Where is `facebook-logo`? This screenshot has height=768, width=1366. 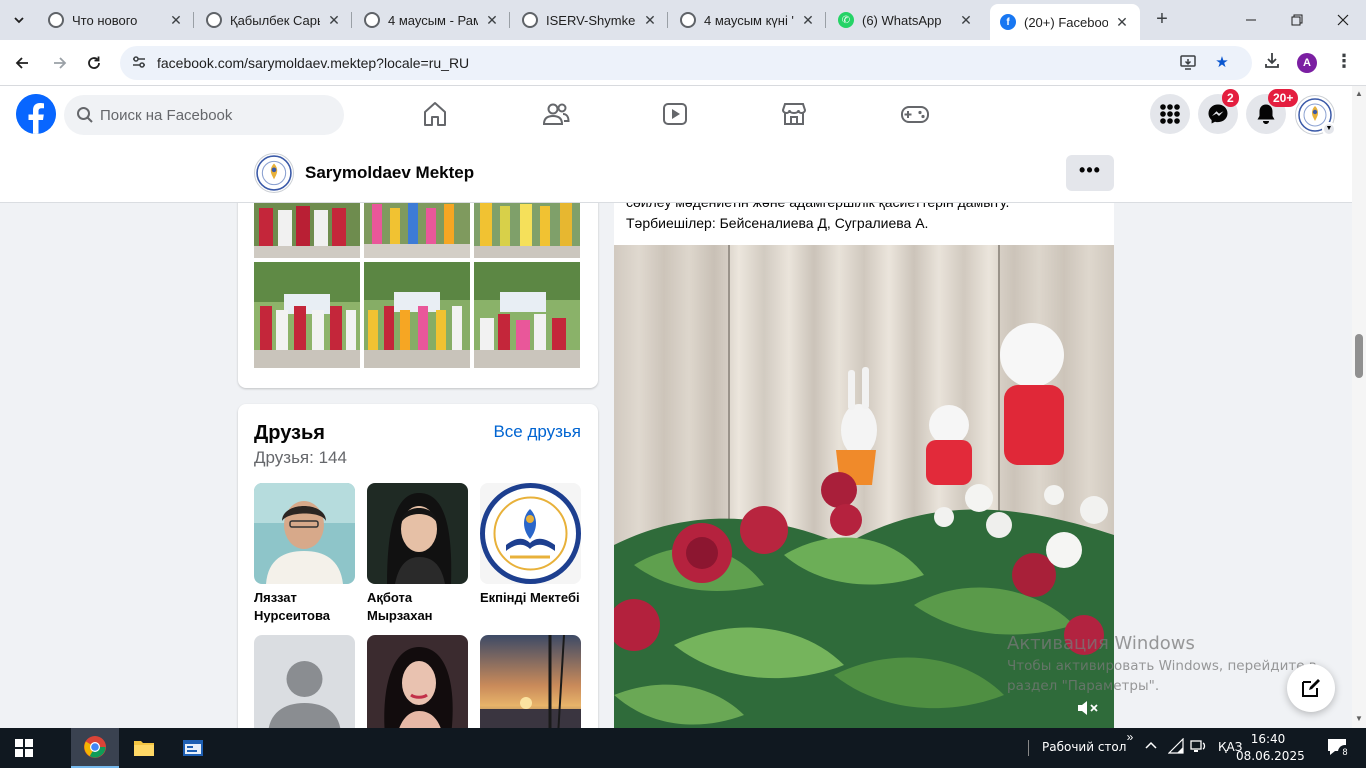
facebook-logo is located at coordinates (36, 114).